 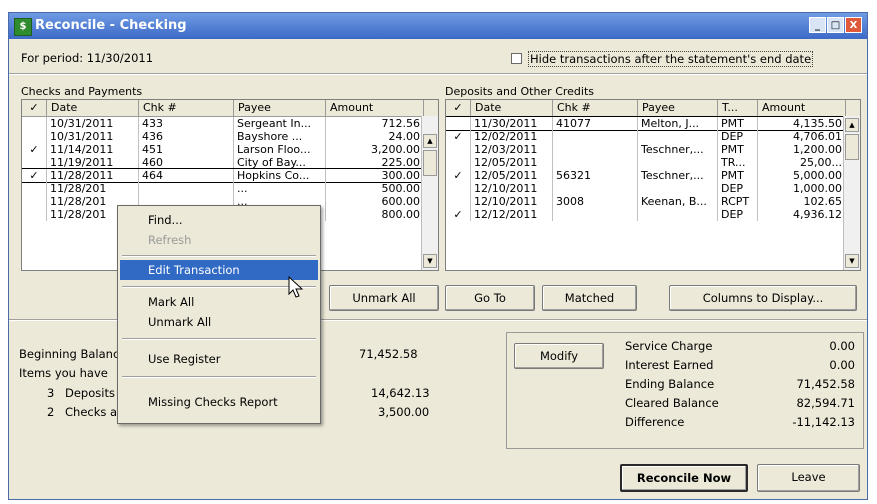 I want to click on leave-button: Leave, so click(x=808, y=478).